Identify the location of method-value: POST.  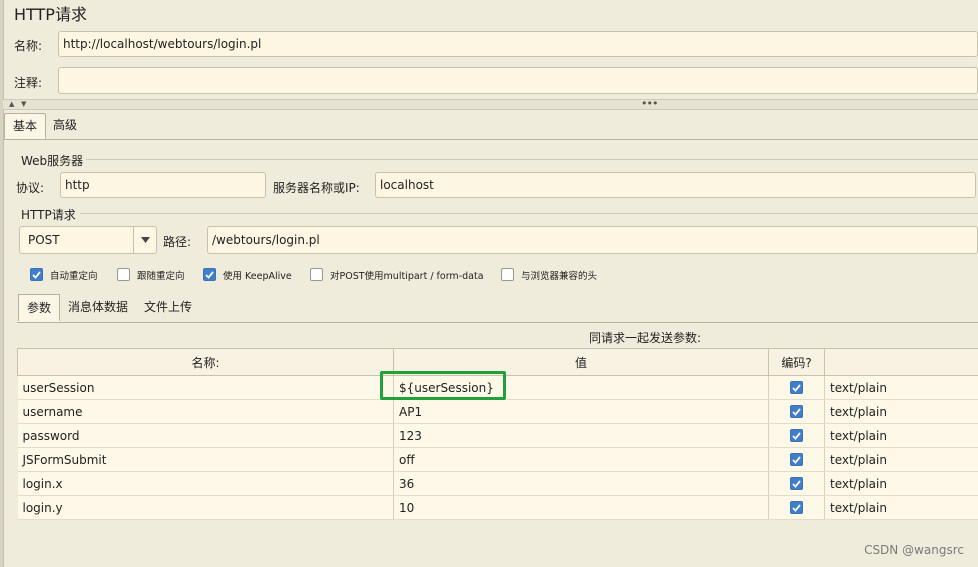
(44, 240).